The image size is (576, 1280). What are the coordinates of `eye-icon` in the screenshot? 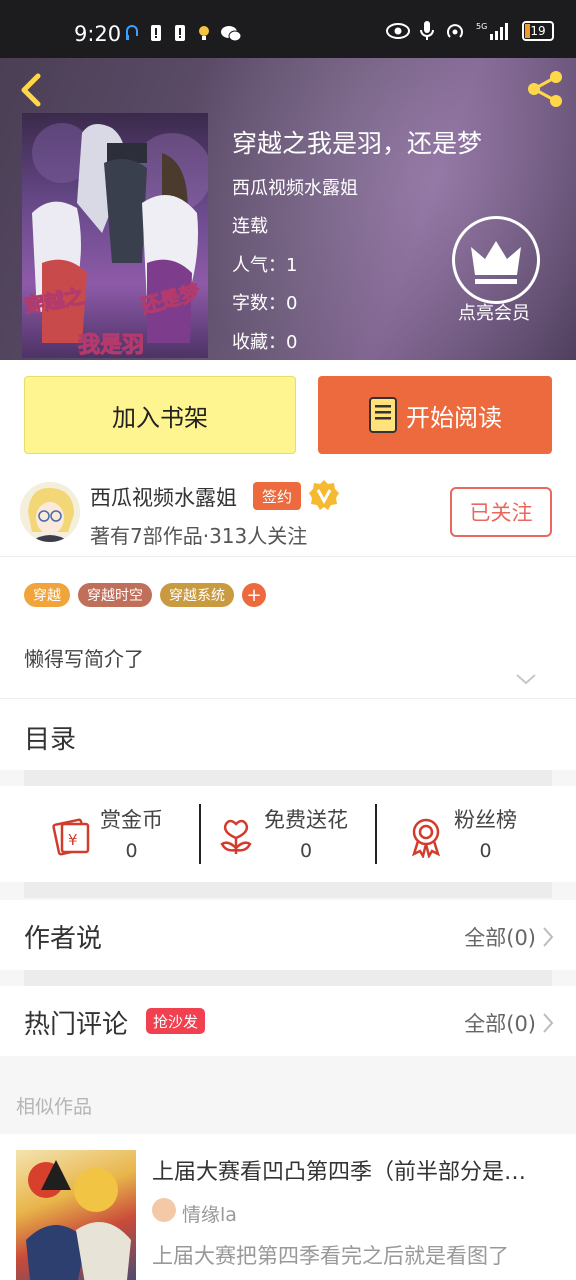 It's located at (398, 31).